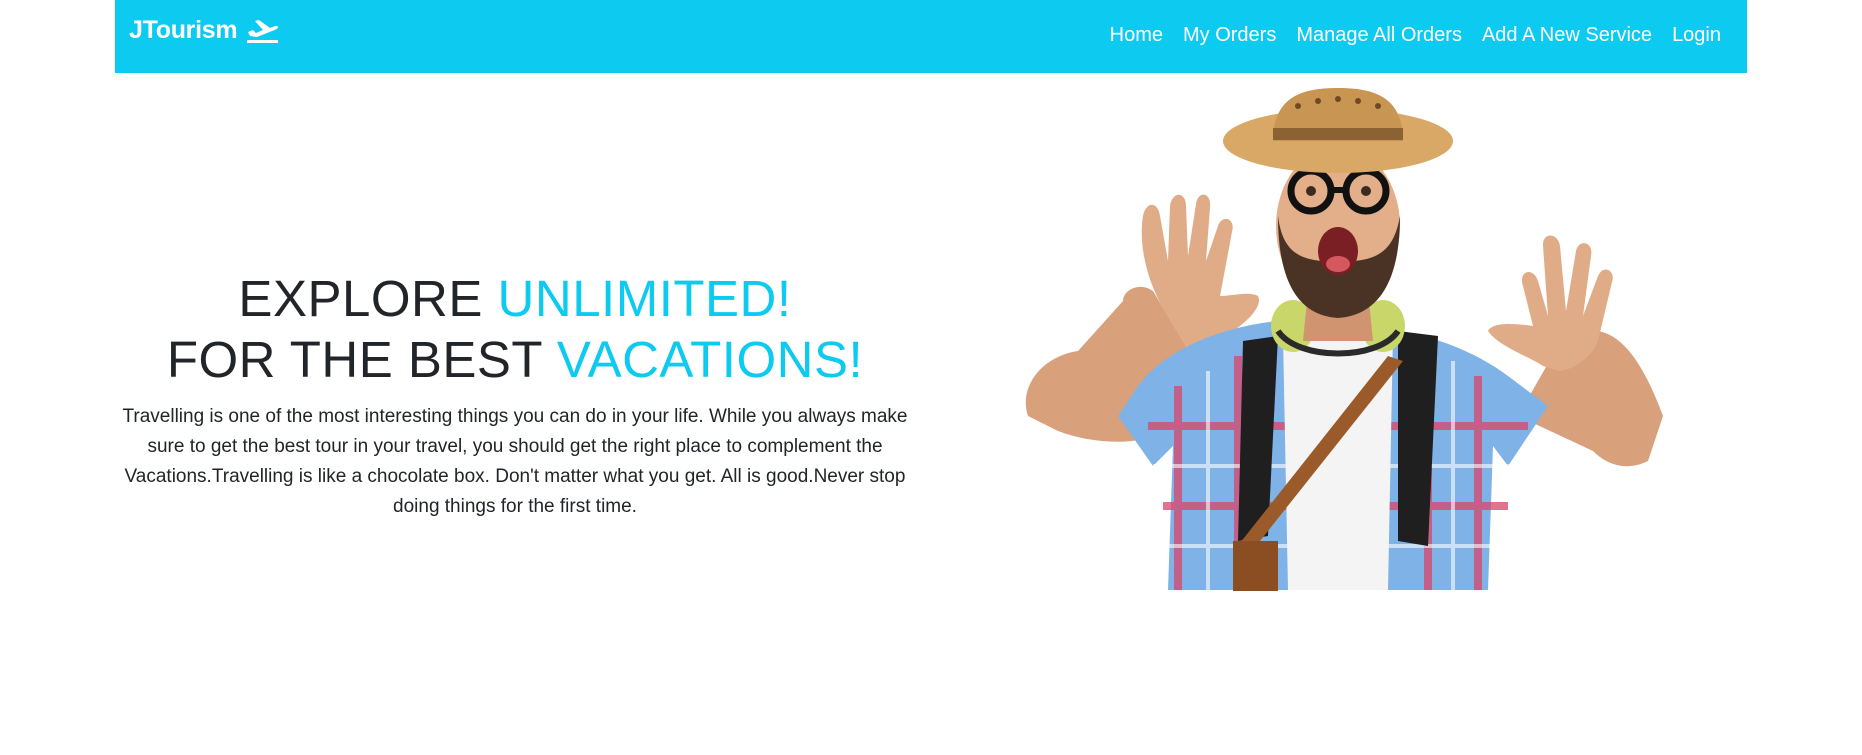  What do you see at coordinates (644, 298) in the screenshot?
I see `headline-line1-accent: UNLIMITED!` at bounding box center [644, 298].